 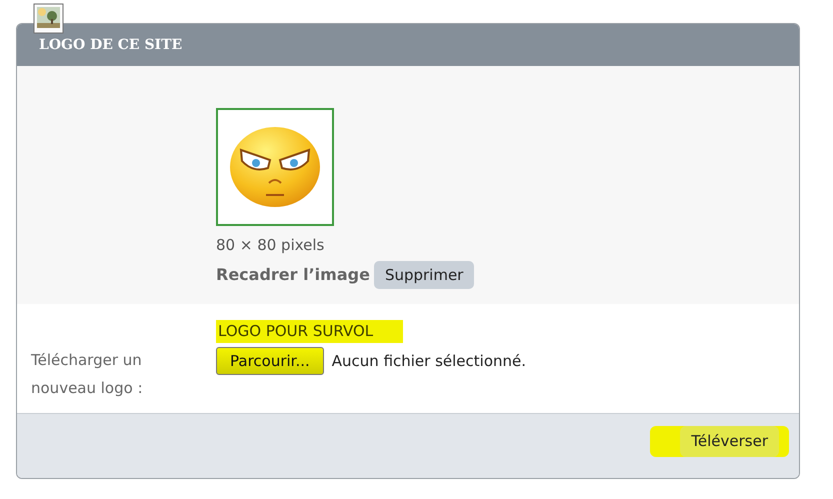 What do you see at coordinates (310, 331) in the screenshot?
I see `hover-logo-title: LOGO POUR SURVOL` at bounding box center [310, 331].